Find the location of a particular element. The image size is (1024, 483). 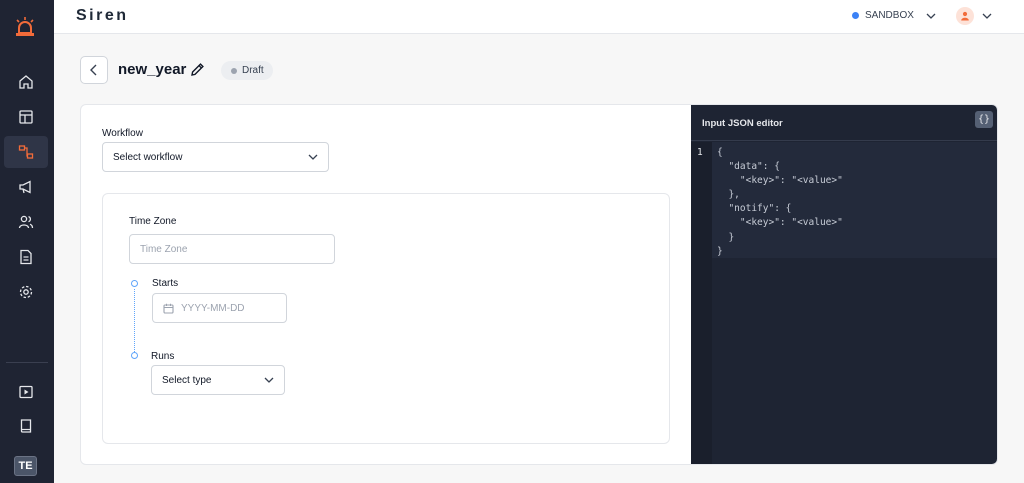

settings-icon is located at coordinates (26, 292).